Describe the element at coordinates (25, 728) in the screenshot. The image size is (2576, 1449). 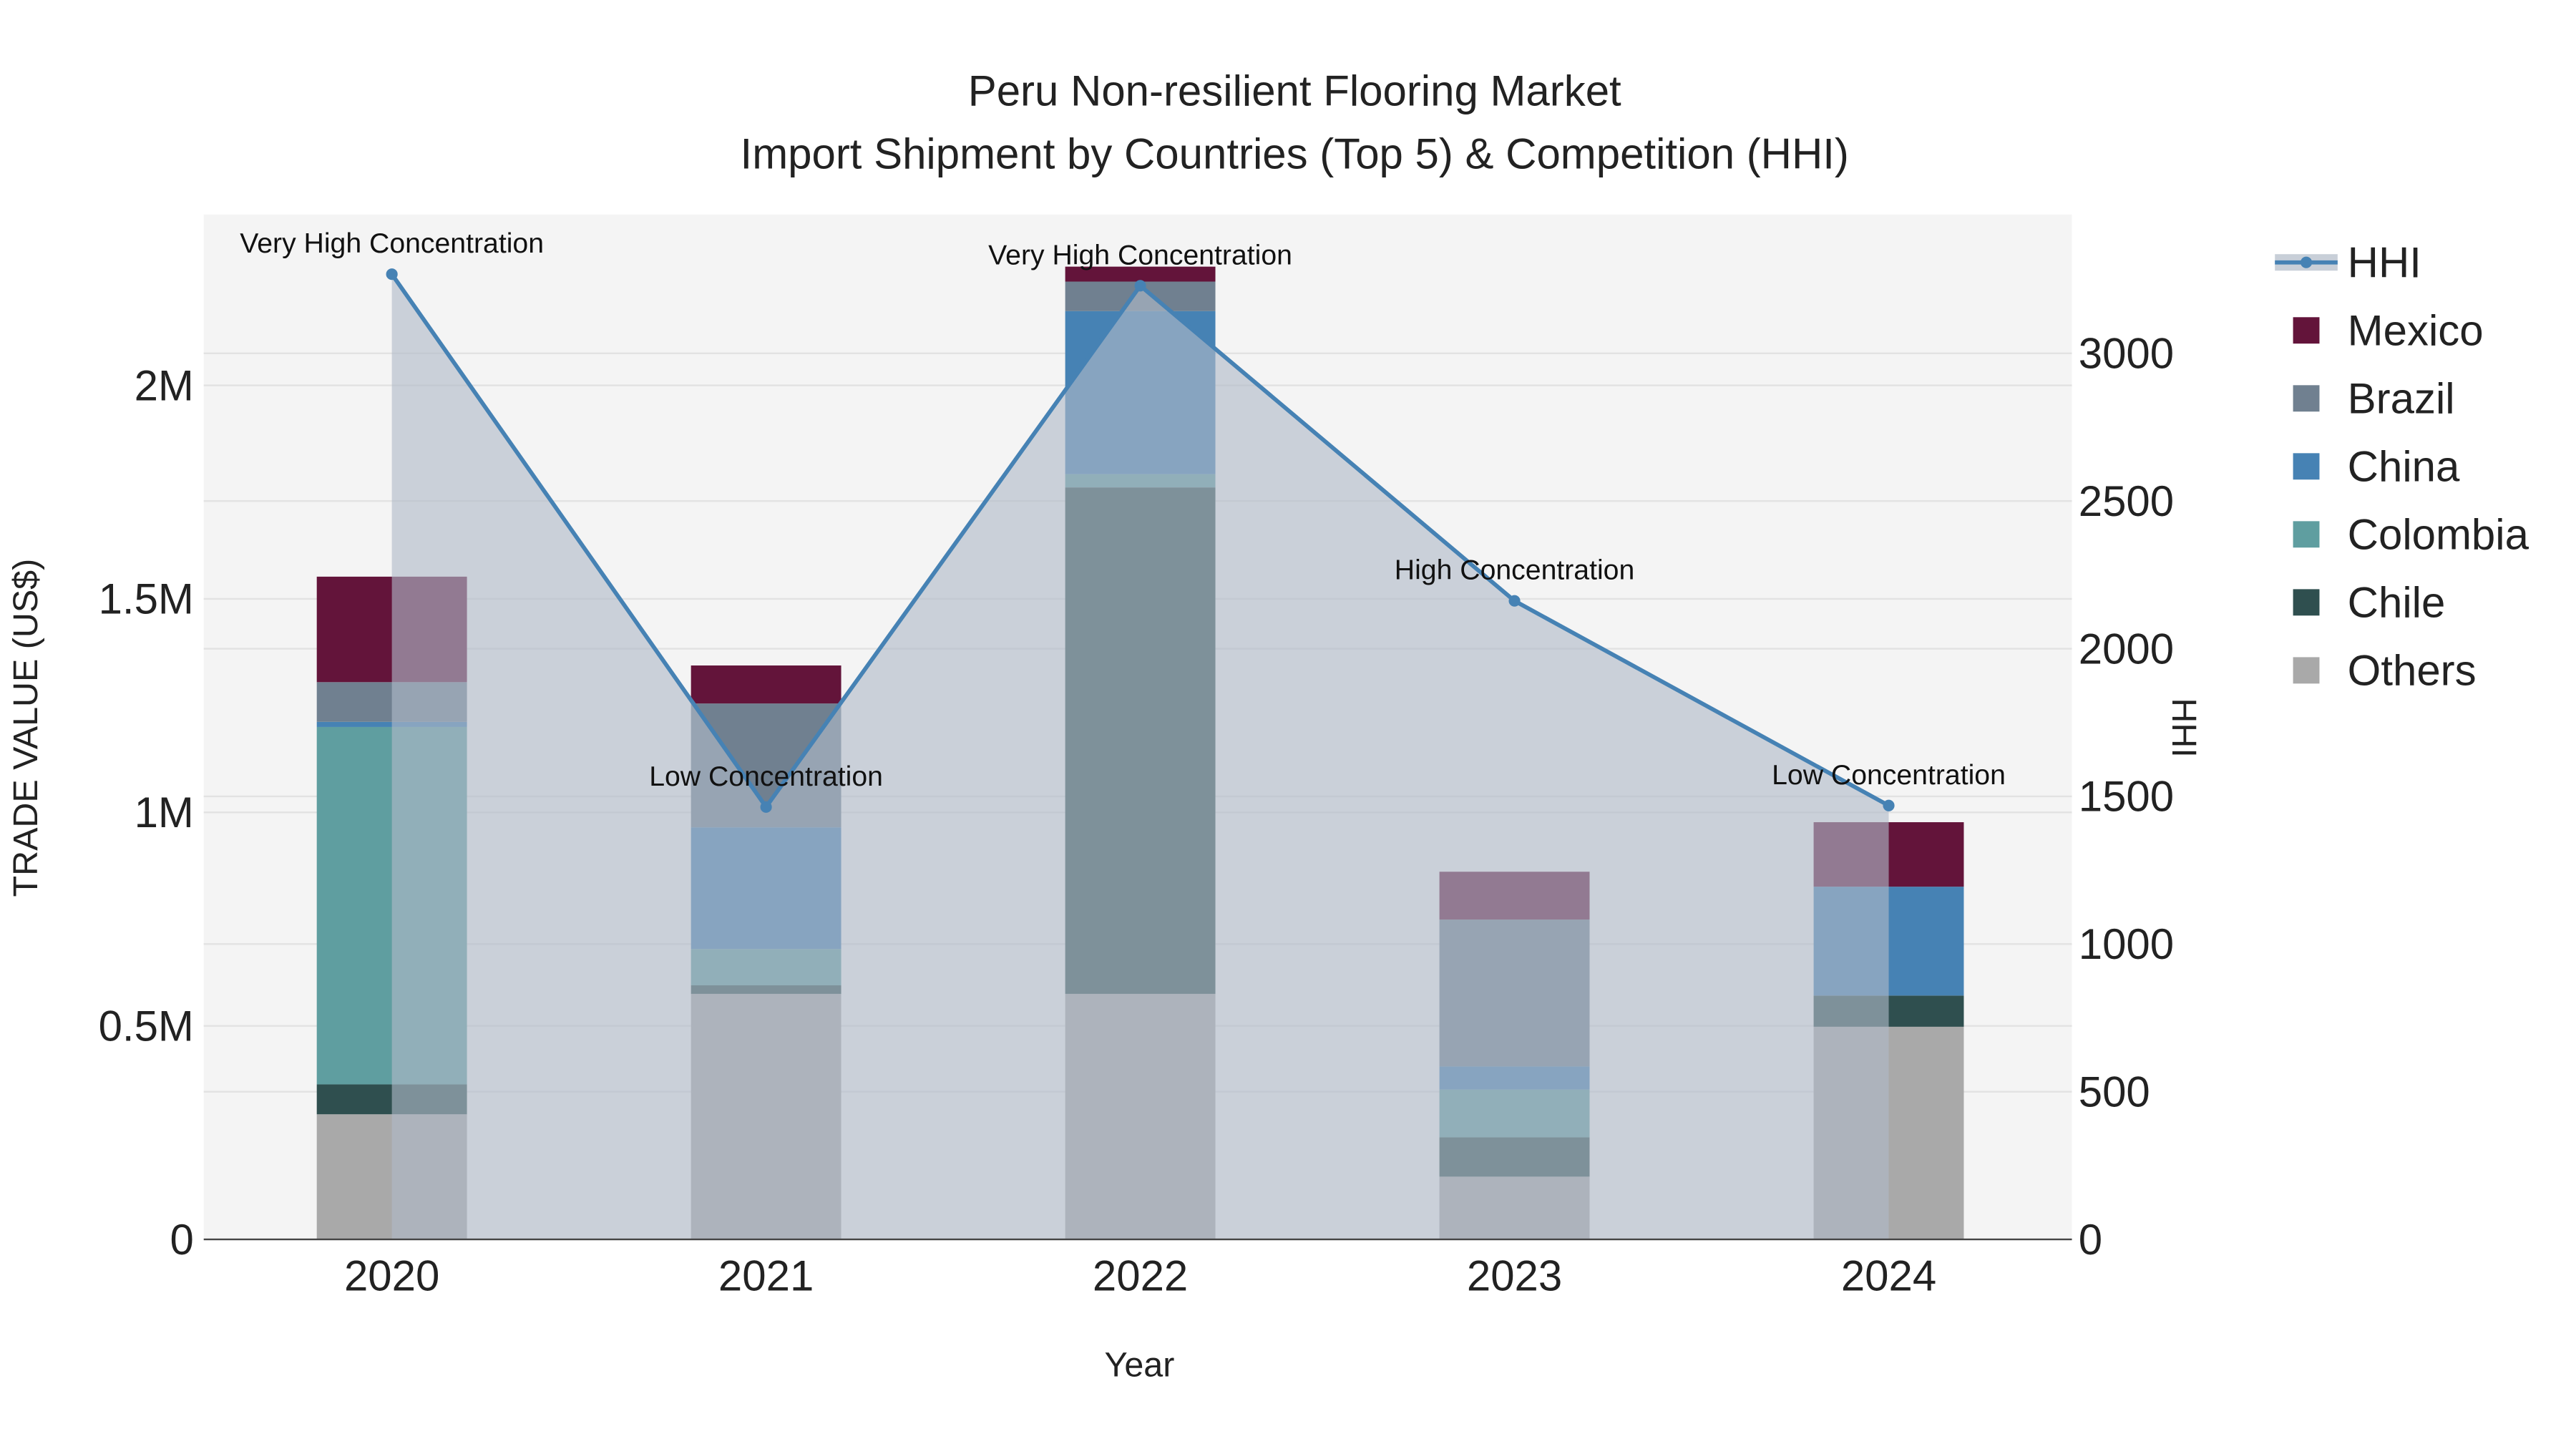
I see `y-axis-title: TRADE VALUE (US$)` at that location.